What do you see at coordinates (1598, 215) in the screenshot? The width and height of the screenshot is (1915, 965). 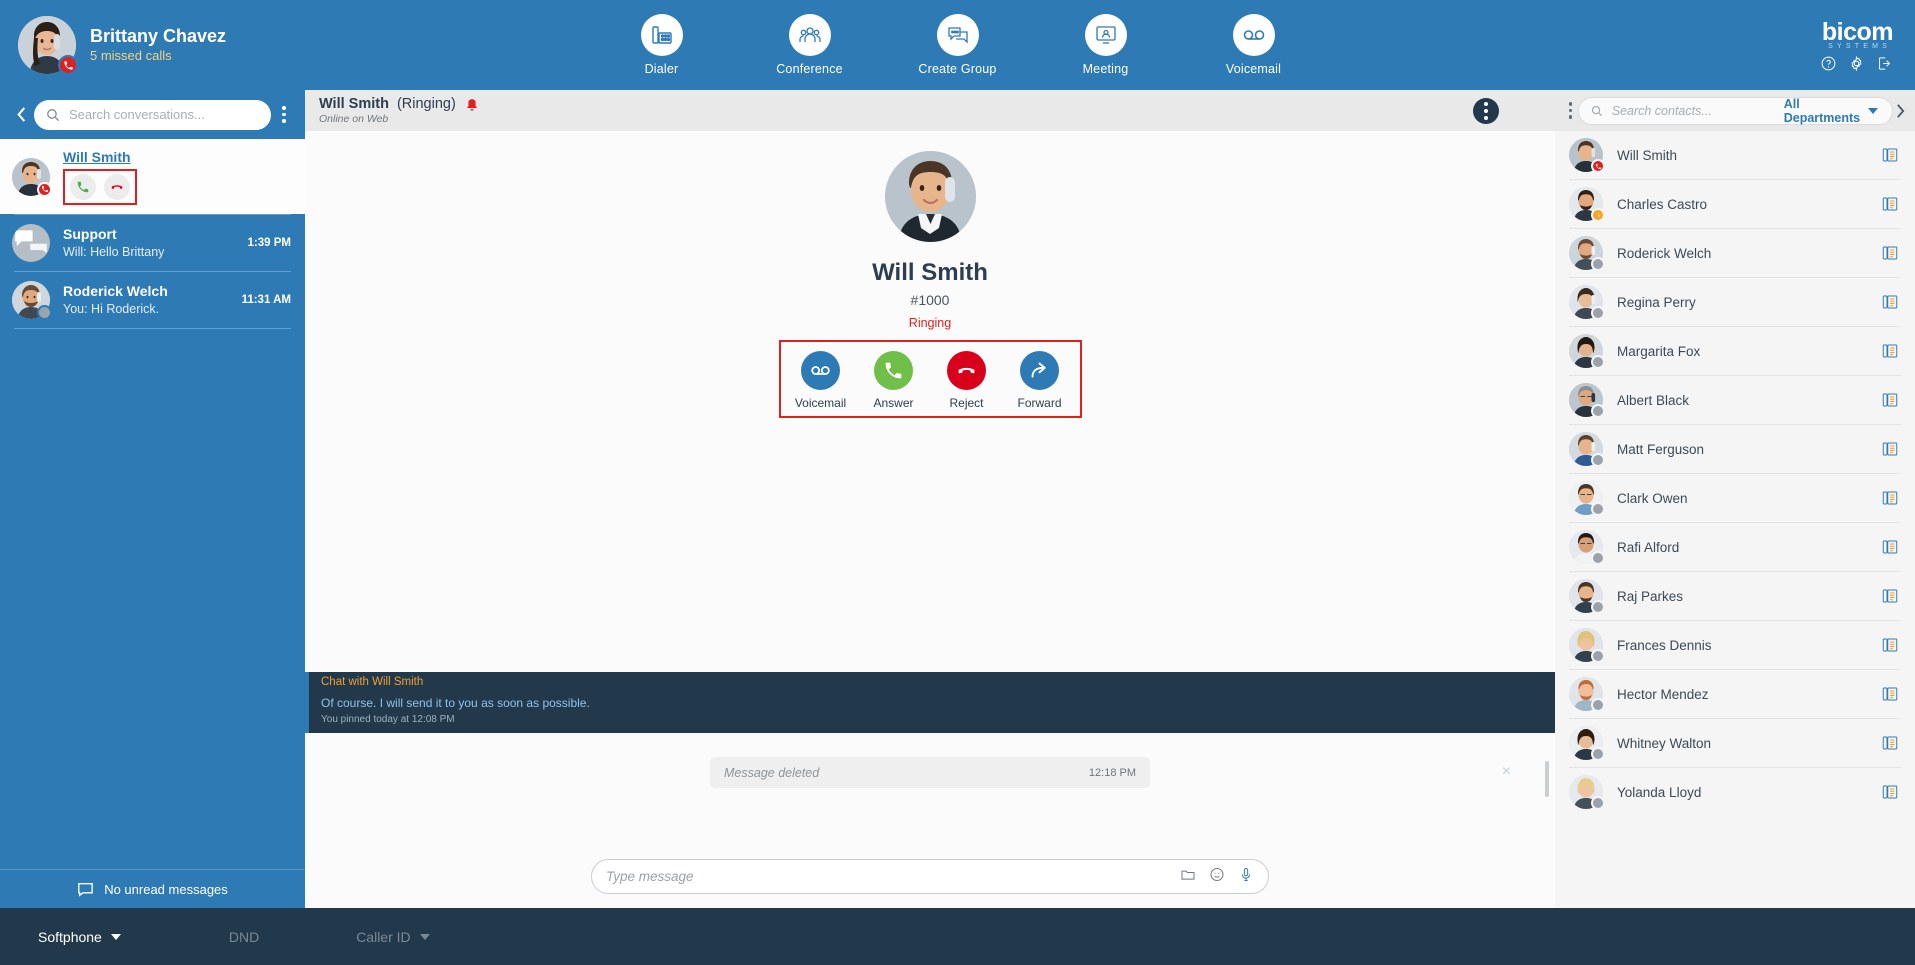 I see `presence-badge-away` at bounding box center [1598, 215].